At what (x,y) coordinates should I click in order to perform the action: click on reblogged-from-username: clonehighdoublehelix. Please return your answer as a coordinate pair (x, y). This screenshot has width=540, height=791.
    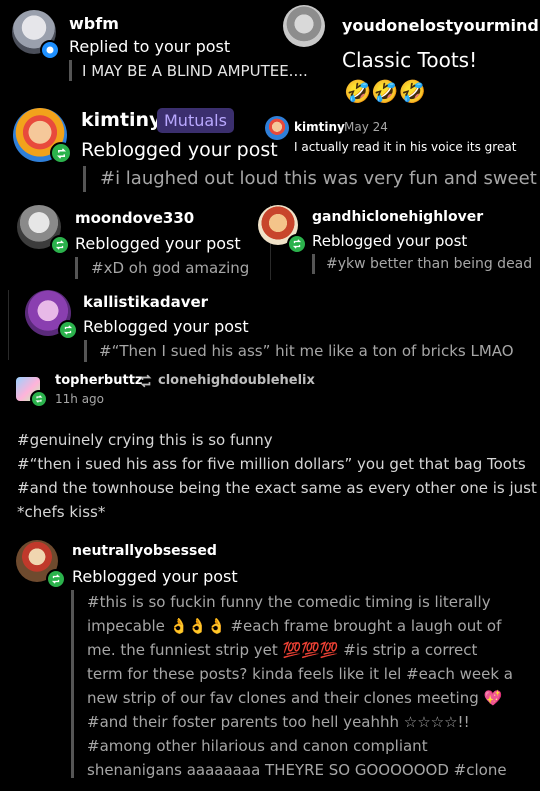
    Looking at the image, I should click on (236, 380).